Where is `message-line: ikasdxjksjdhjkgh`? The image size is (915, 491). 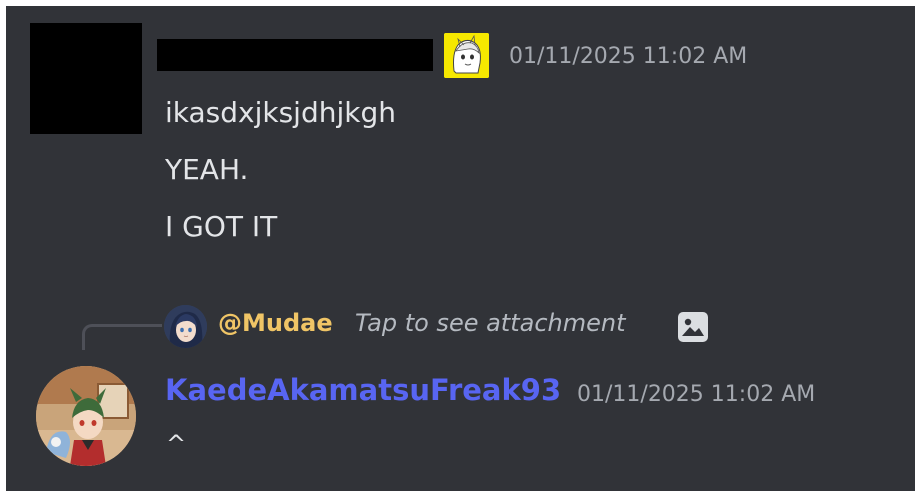
message-line: ikasdxjksjdhjkgh is located at coordinates (280, 112).